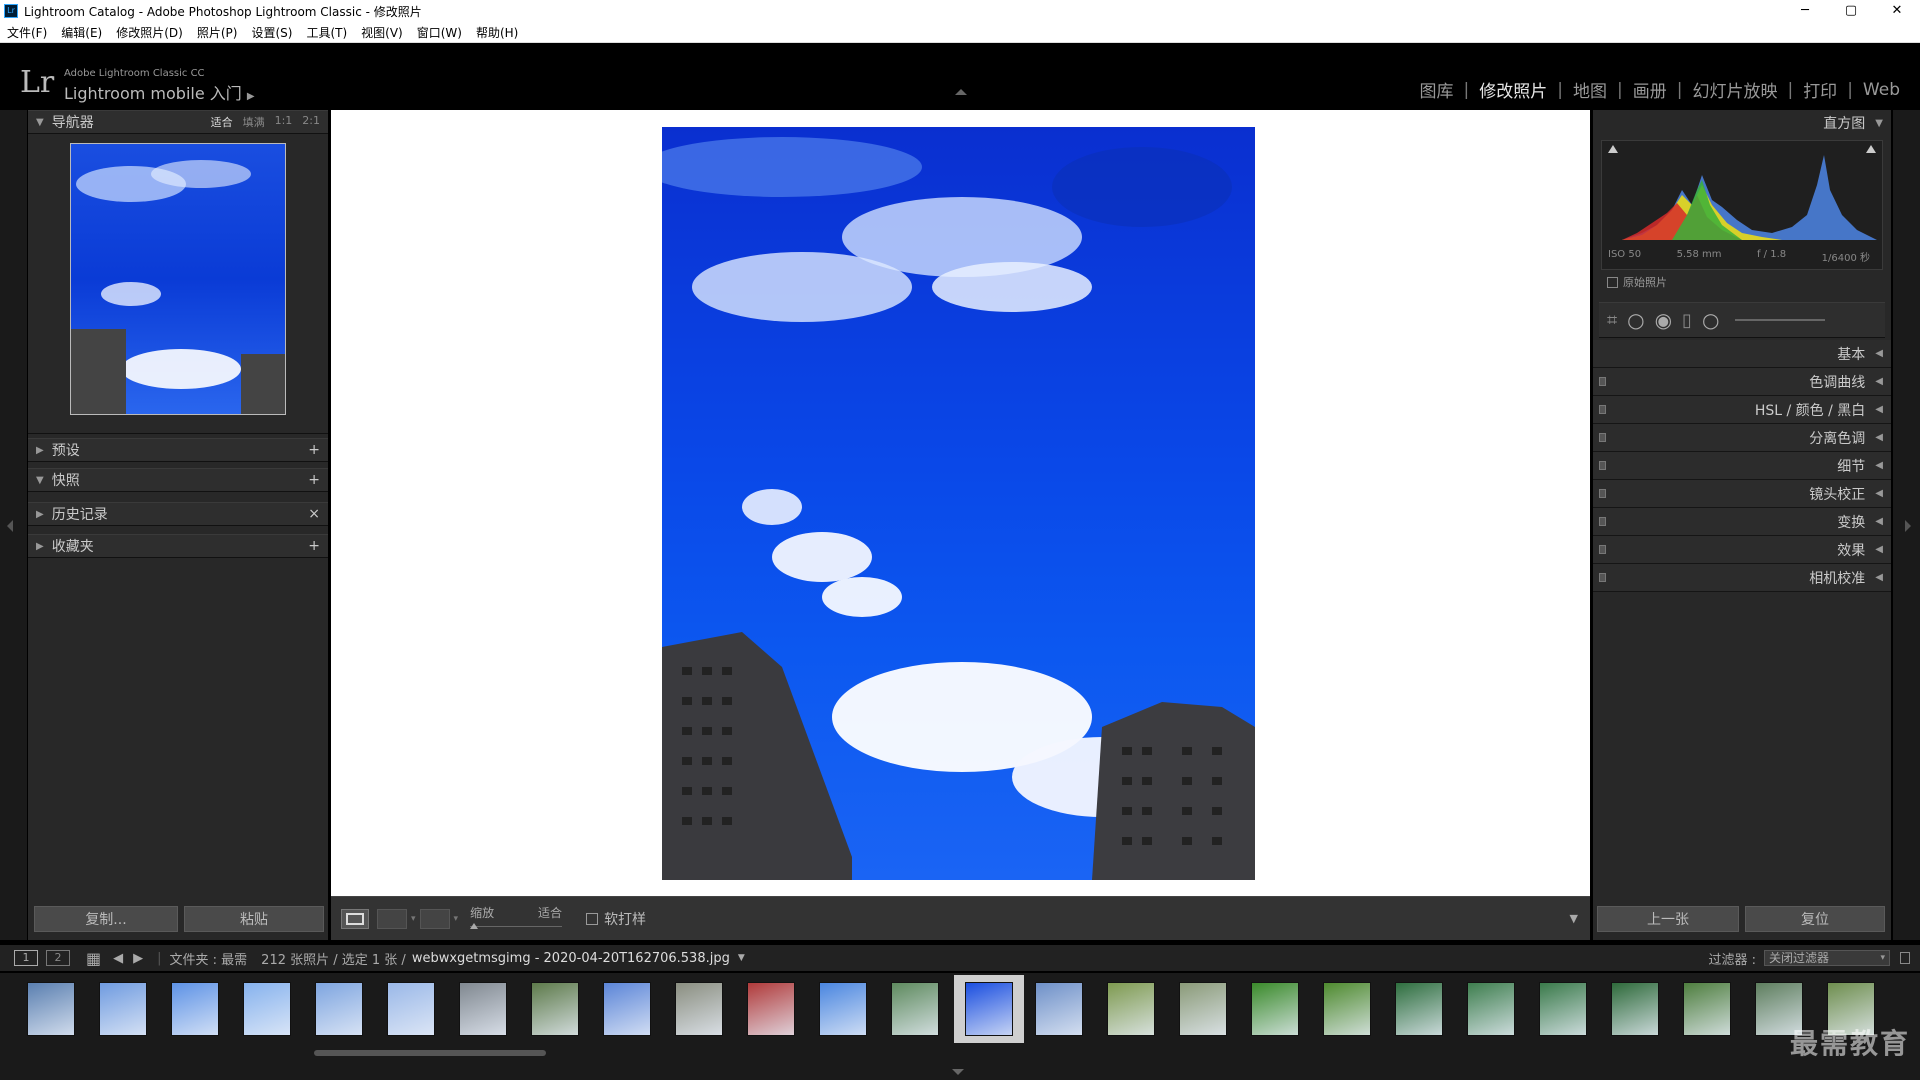  I want to click on maximize-button: ▢, so click(1851, 11).